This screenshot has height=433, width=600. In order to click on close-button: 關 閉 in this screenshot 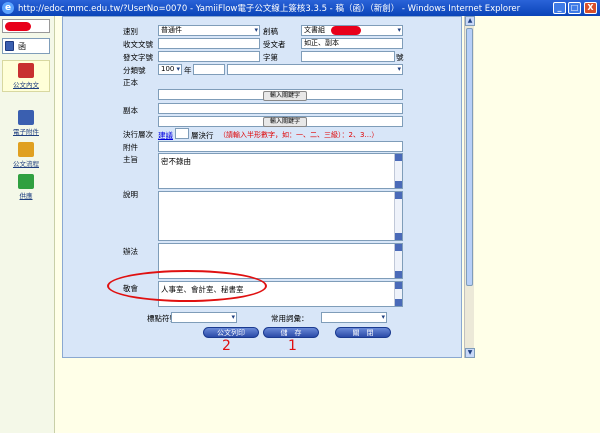, I will do `click(363, 332)`.